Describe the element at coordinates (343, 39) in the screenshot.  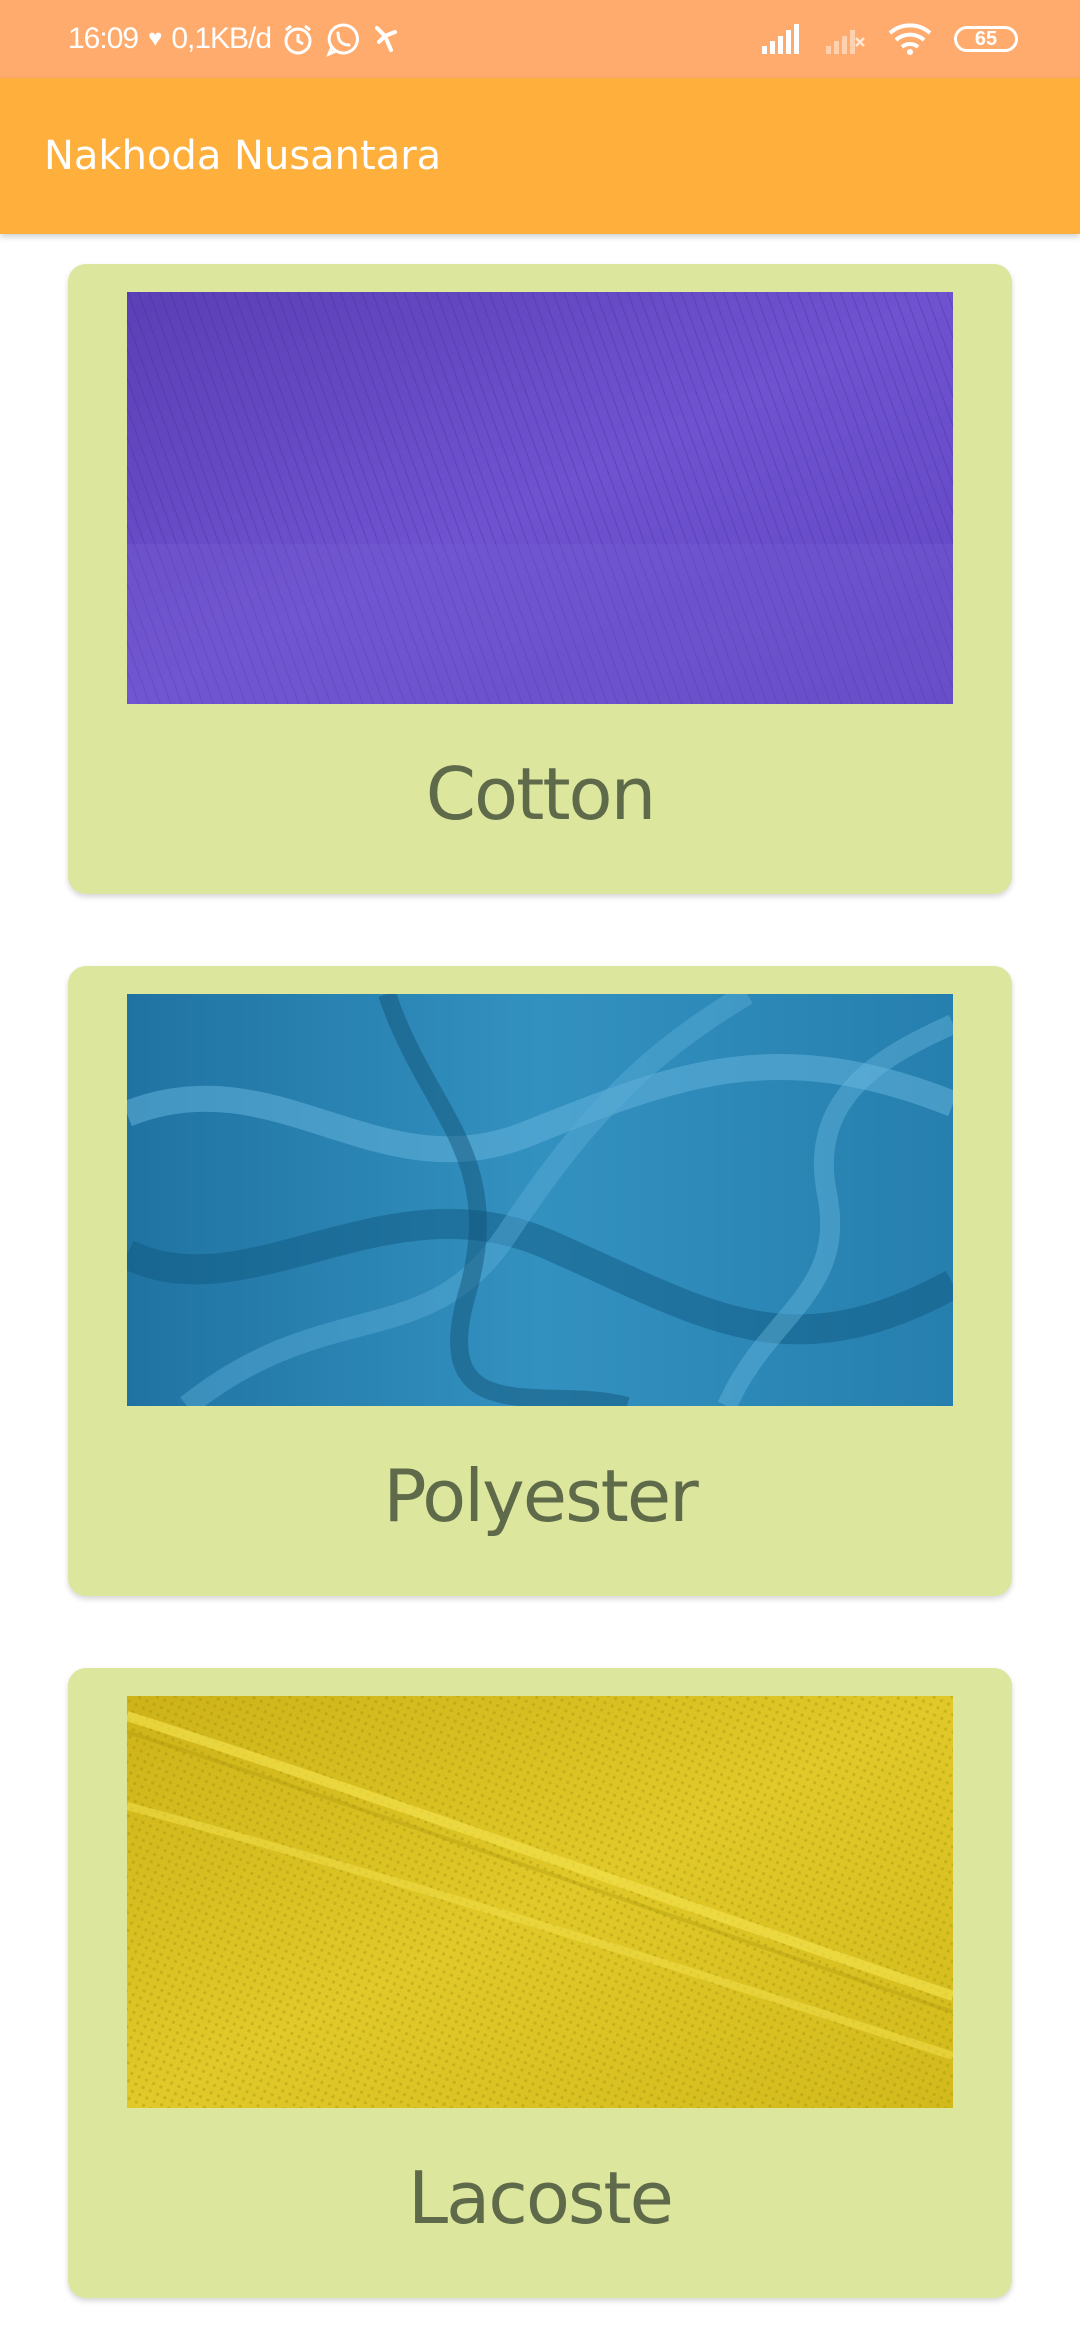
I see `whatsapp-icon` at that location.